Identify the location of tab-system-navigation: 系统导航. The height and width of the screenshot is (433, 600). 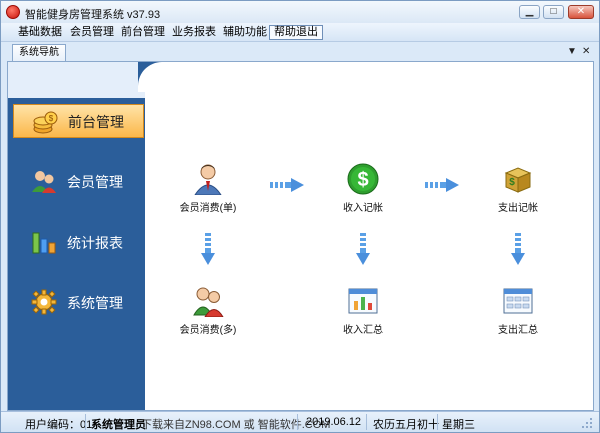
(39, 52).